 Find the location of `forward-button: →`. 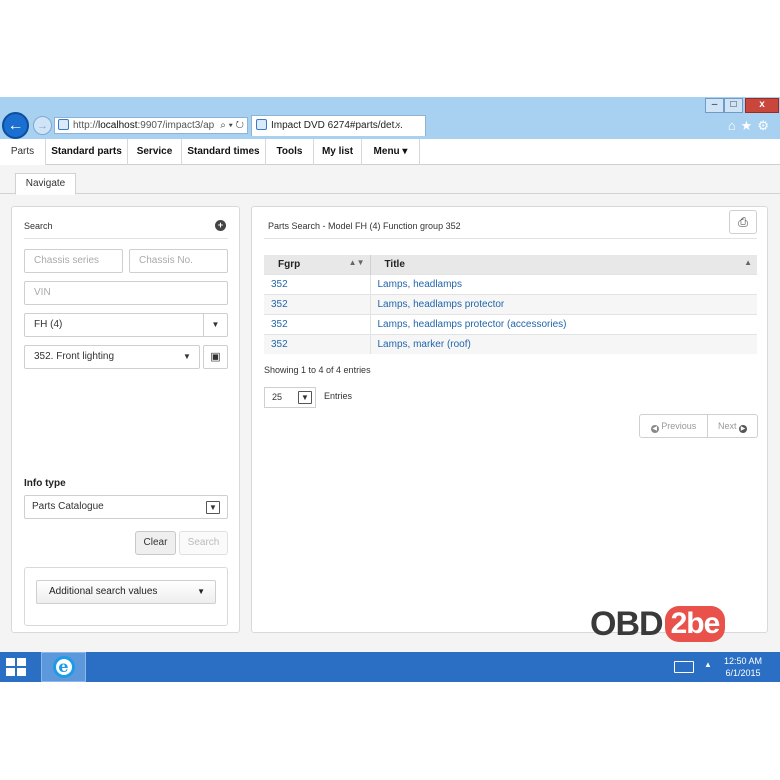

forward-button: → is located at coordinates (42, 125).